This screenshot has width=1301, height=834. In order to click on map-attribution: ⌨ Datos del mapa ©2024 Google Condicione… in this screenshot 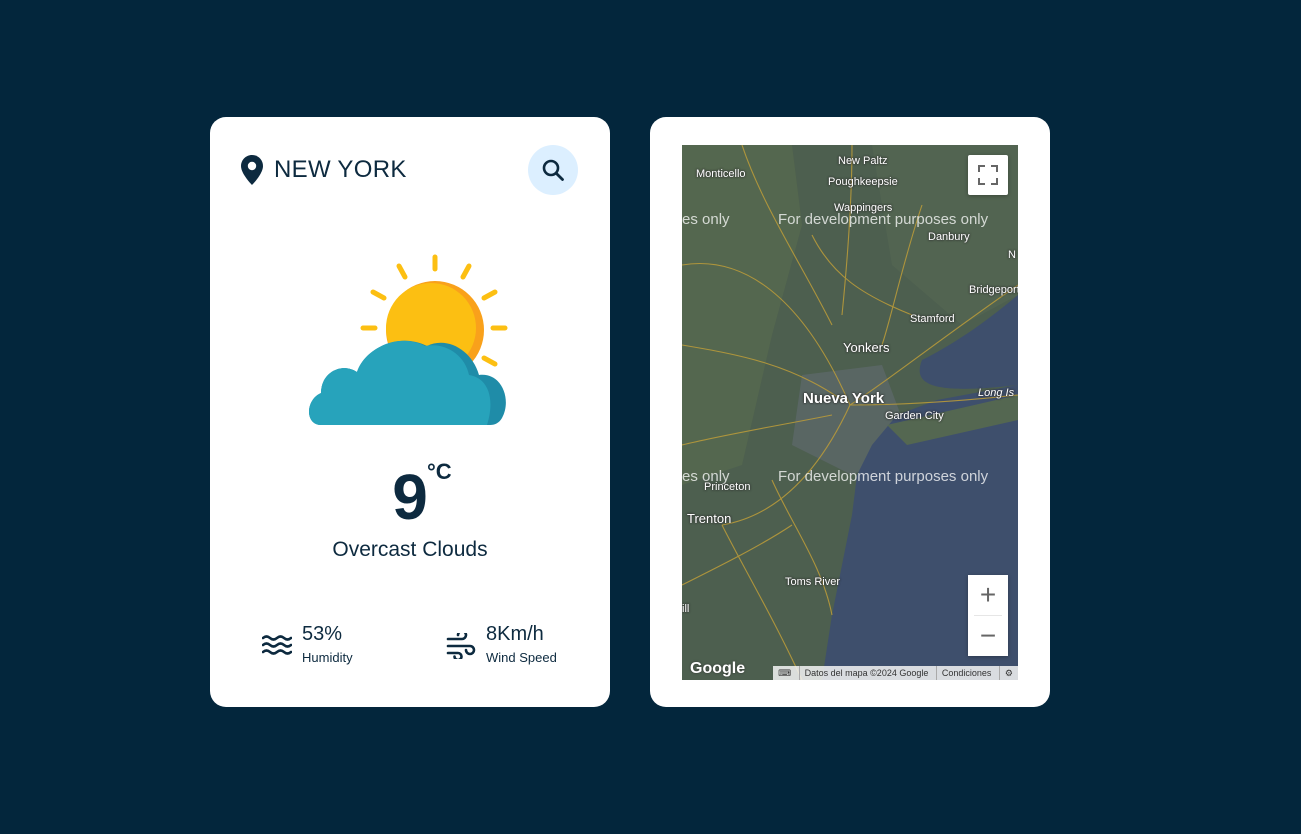, I will do `click(895, 673)`.